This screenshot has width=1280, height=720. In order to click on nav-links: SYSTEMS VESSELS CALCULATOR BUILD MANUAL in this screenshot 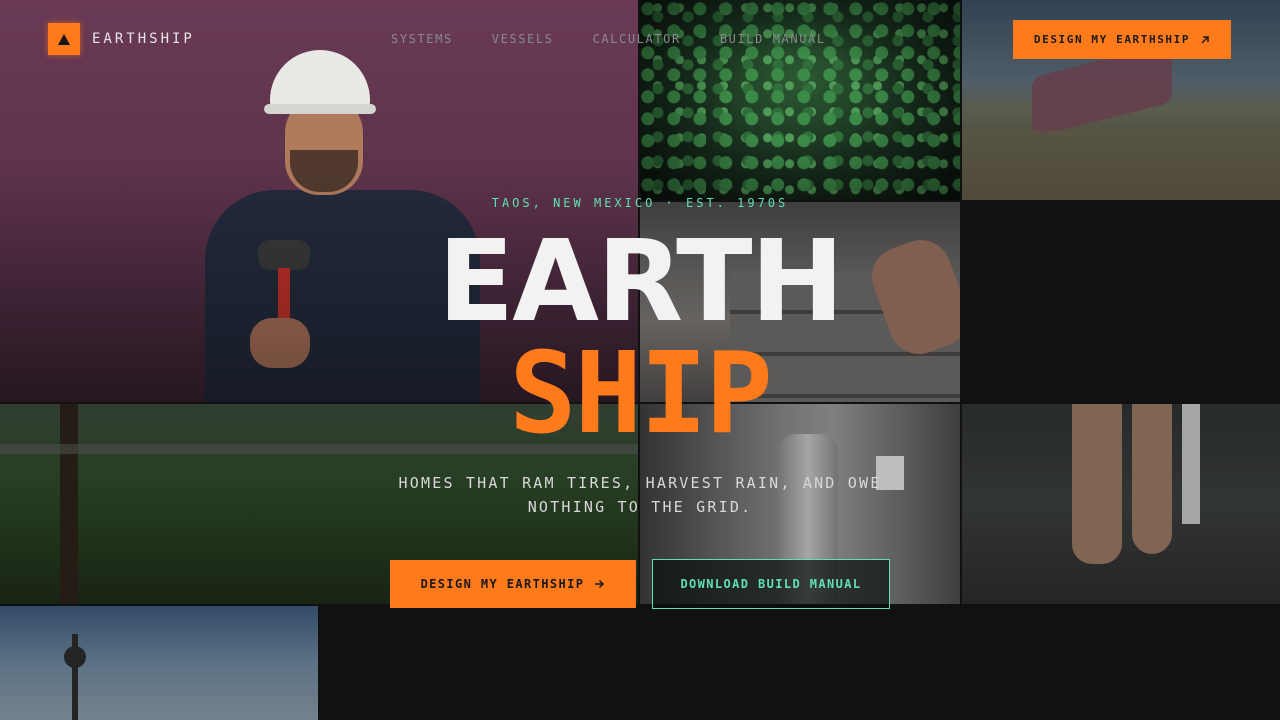, I will do `click(608, 39)`.